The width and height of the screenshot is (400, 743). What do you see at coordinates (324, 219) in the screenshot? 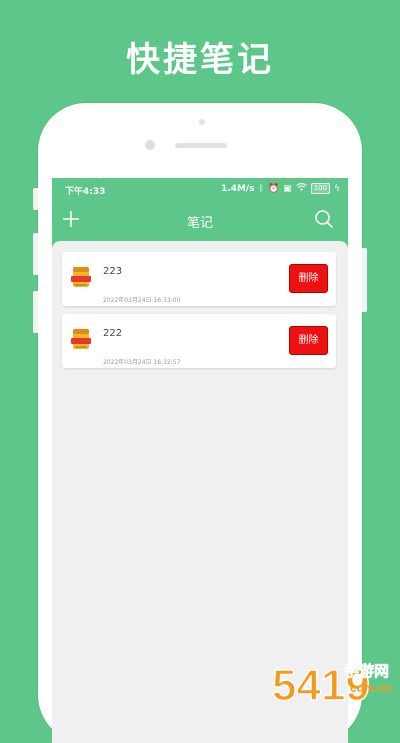
I see `search-icon` at bounding box center [324, 219].